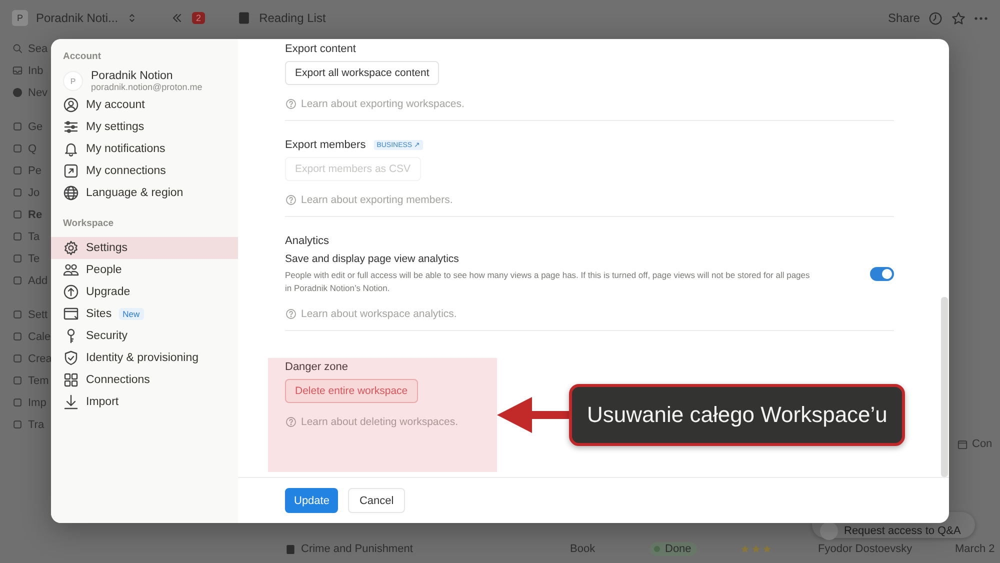  I want to click on gear-icon, so click(71, 248).